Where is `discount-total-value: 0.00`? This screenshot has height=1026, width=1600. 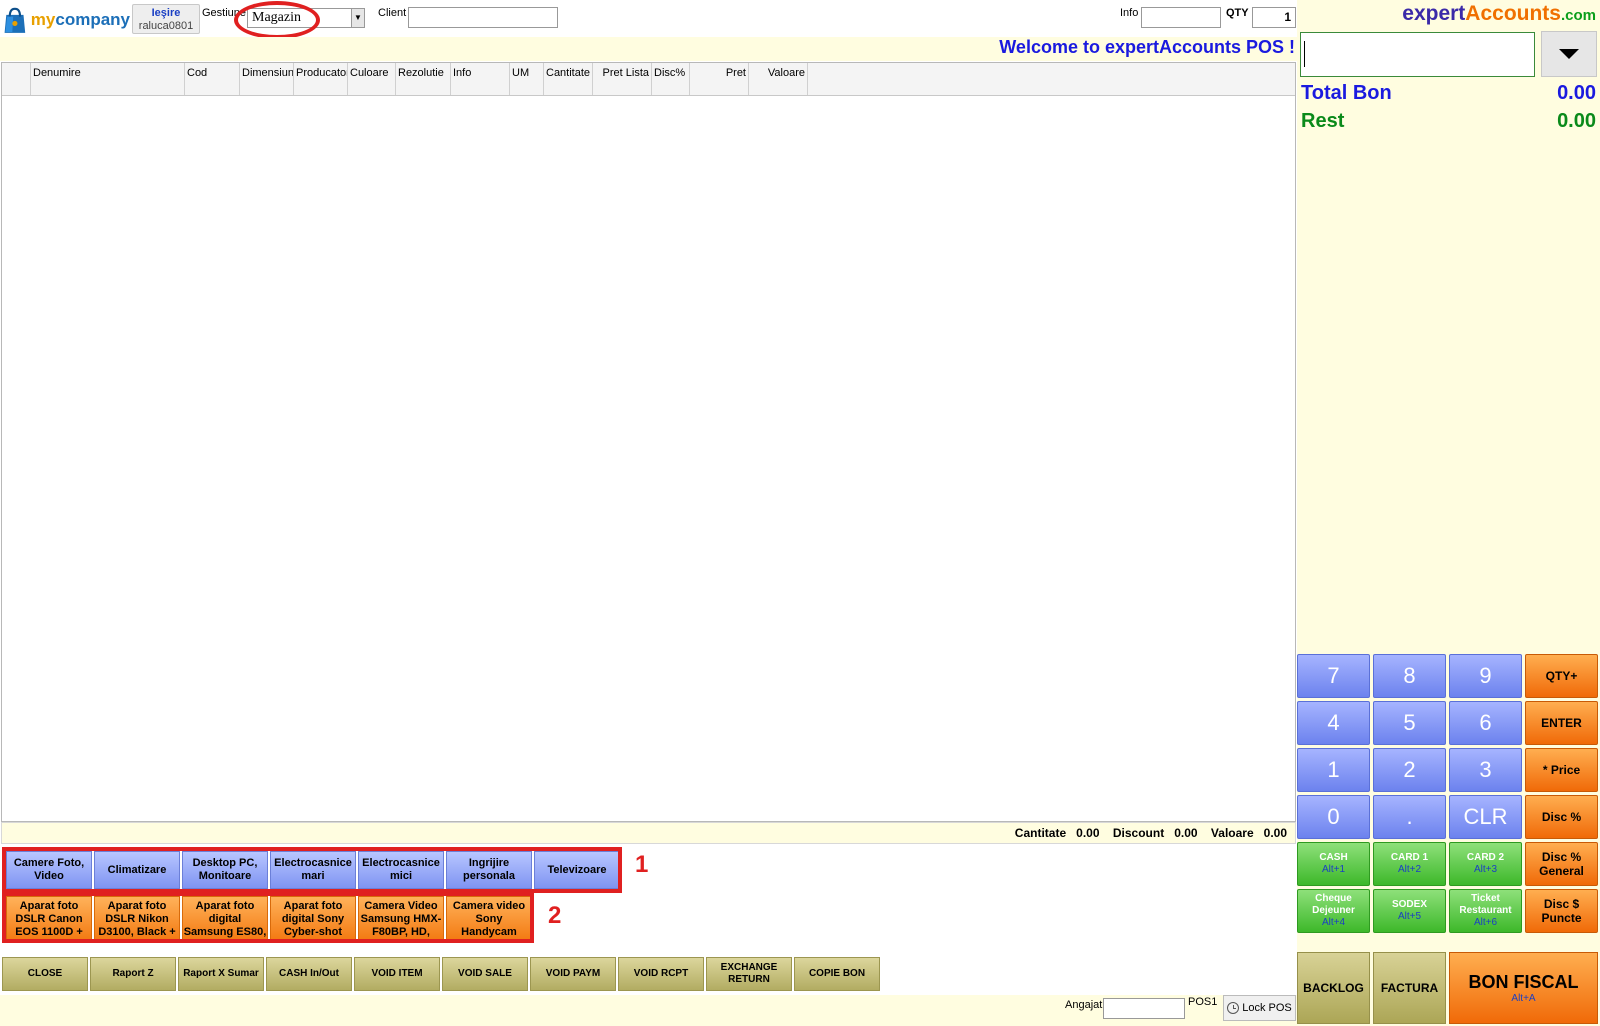
discount-total-value: 0.00 is located at coordinates (1186, 833).